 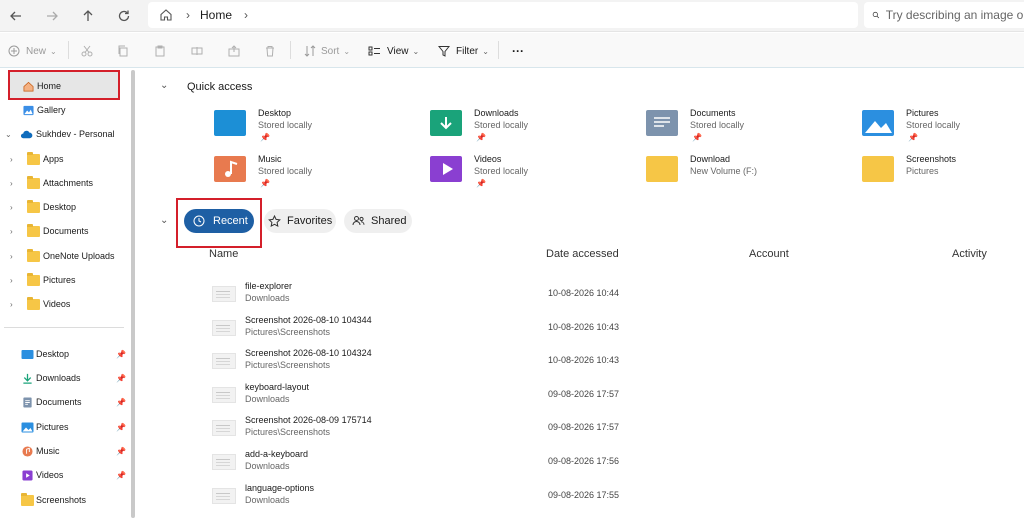 I want to click on quick-access-downloads: Downloads Stored locally 📌, so click(x=535, y=130).